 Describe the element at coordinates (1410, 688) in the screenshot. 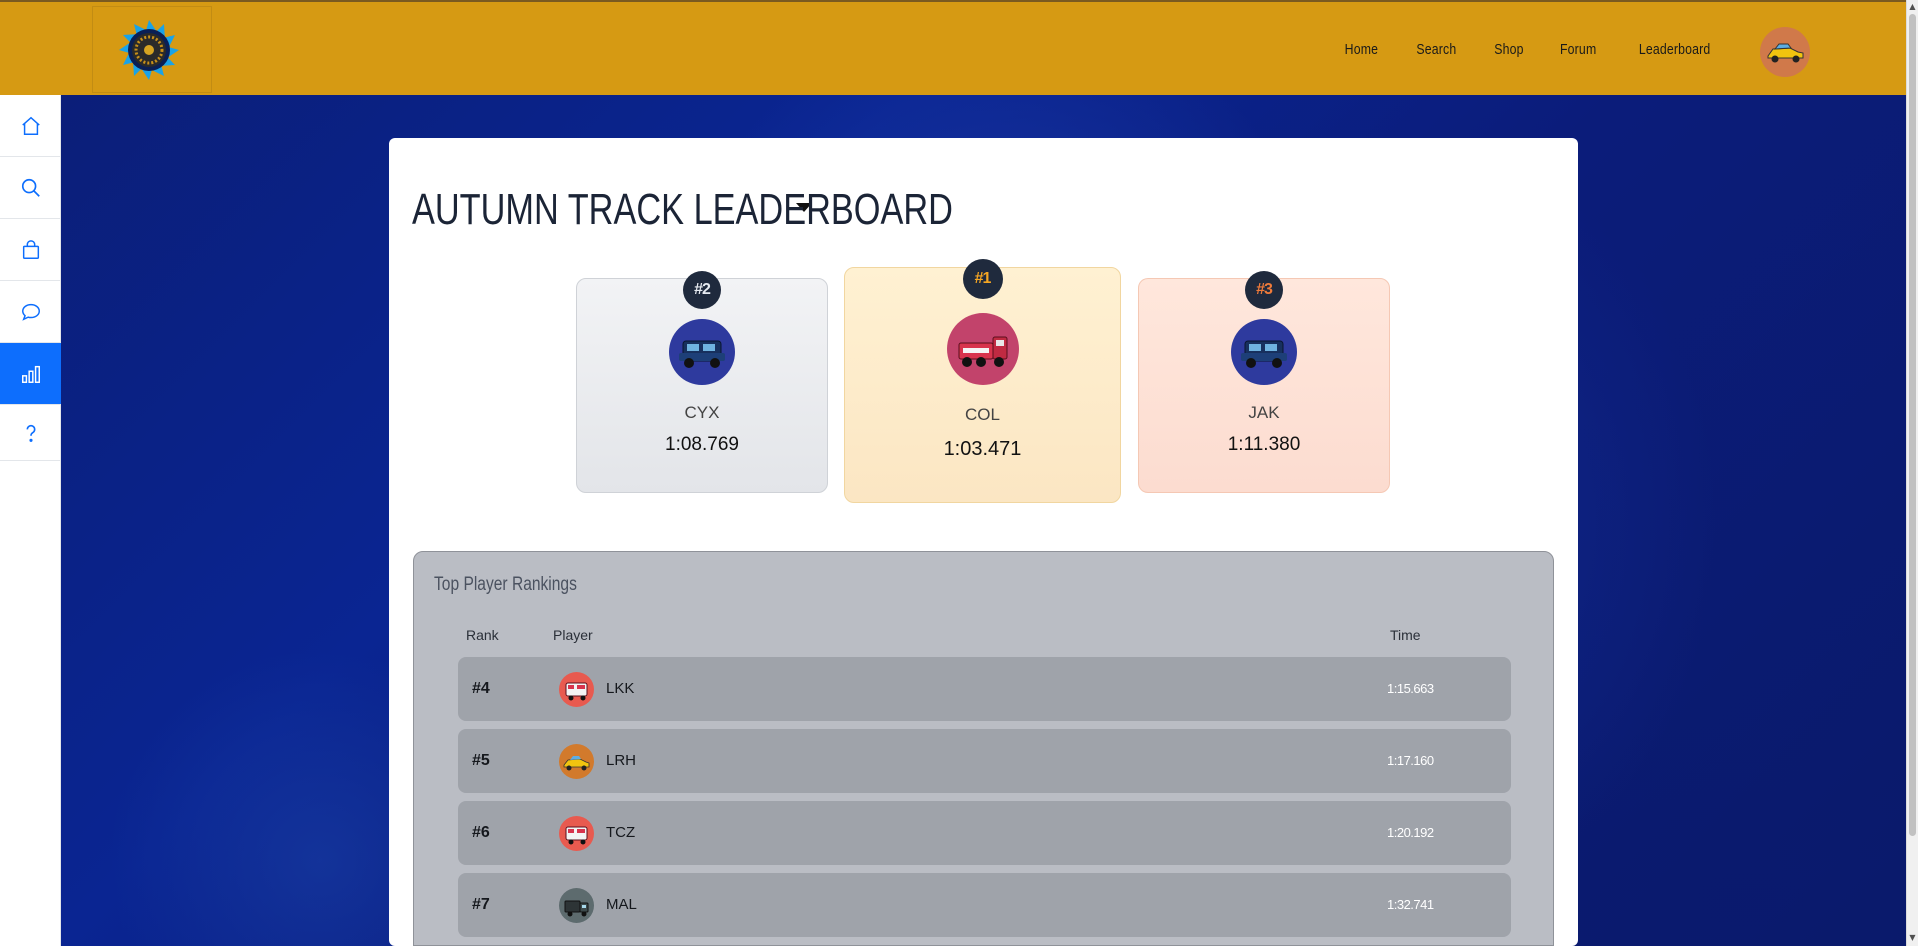

I see `row-time: 1:15.663` at that location.